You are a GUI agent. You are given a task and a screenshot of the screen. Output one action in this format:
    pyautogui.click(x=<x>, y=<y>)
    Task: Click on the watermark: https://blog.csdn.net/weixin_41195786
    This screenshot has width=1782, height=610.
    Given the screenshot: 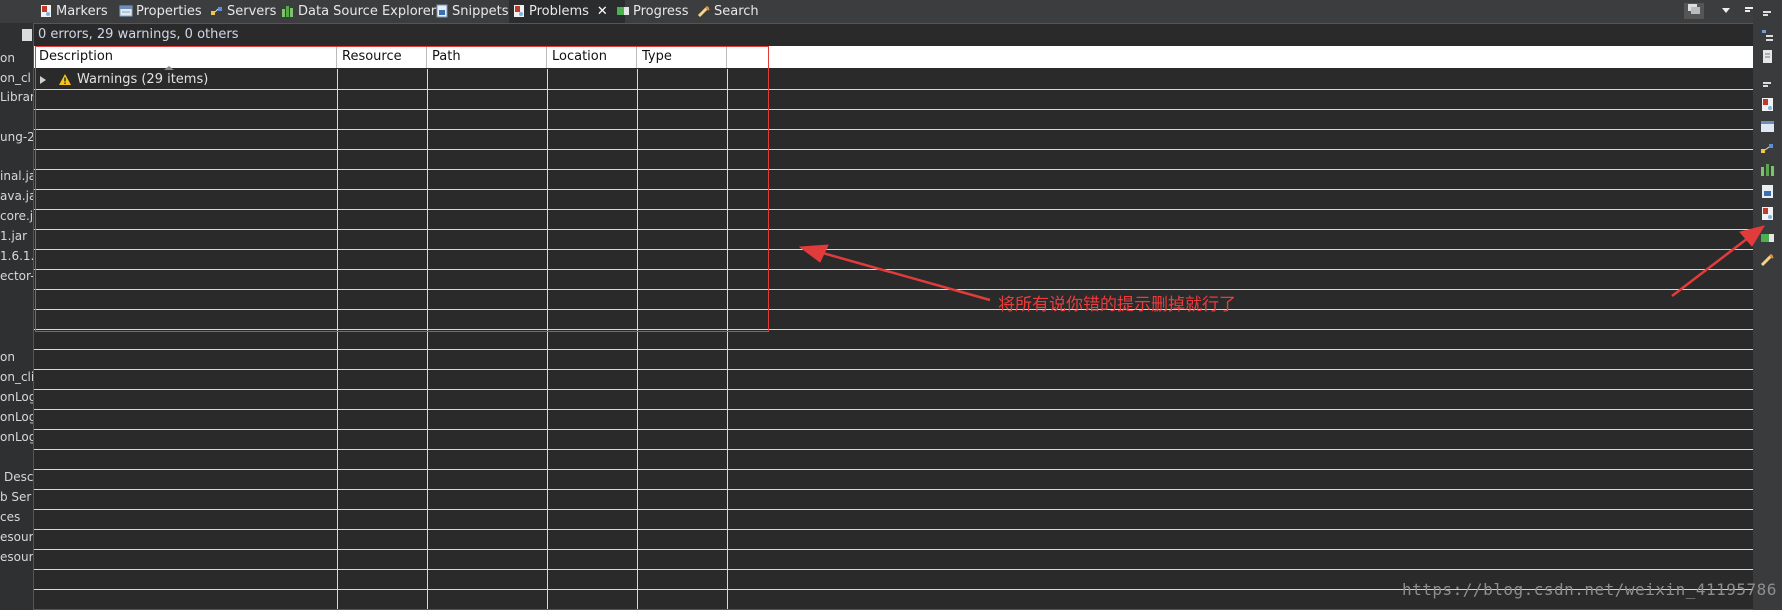 What is the action you would take?
    pyautogui.click(x=1589, y=589)
    